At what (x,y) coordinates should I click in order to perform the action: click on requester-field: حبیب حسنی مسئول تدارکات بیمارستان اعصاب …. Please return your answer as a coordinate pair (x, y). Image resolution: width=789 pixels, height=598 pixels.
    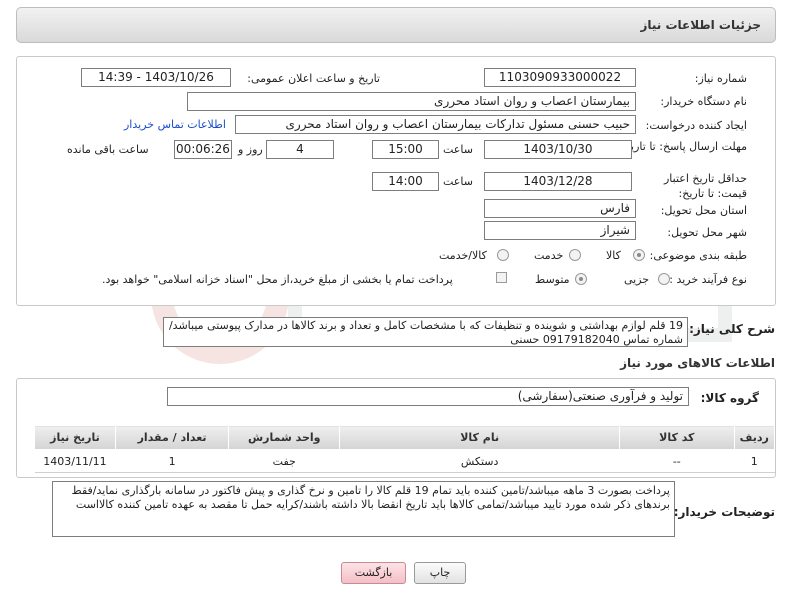
    Looking at the image, I should click on (435, 124).